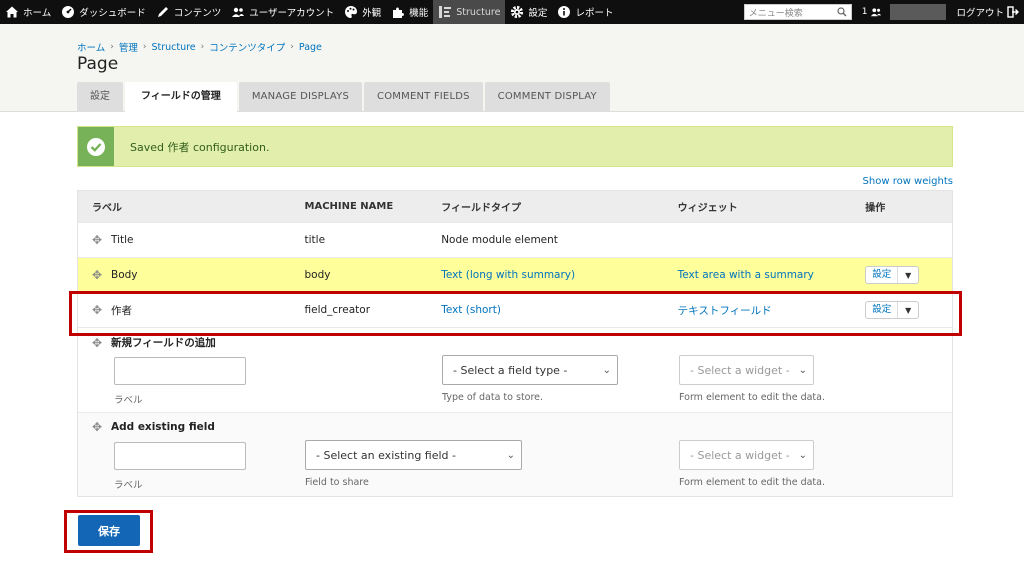 This screenshot has width=1024, height=576. What do you see at coordinates (1013, 12) in the screenshot?
I see `logout-icon` at bounding box center [1013, 12].